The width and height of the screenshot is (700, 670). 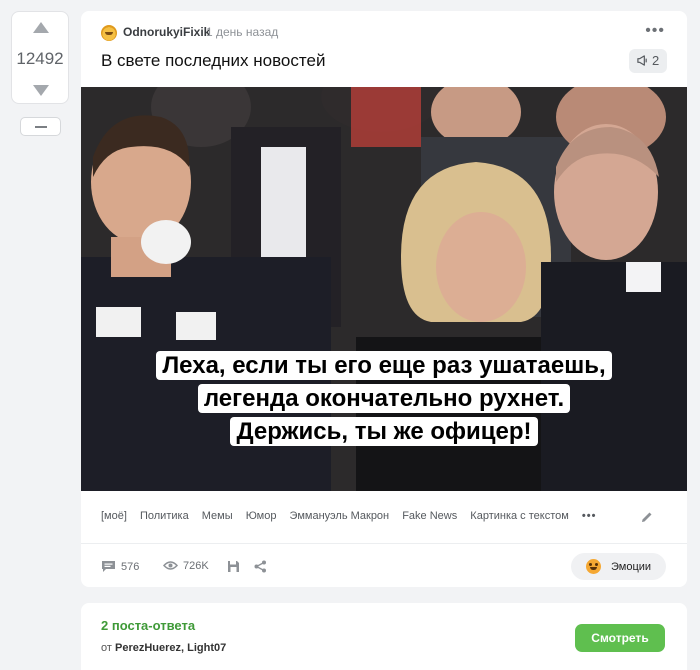 I want to click on tag-item: Картинка с текстом, so click(x=519, y=516).